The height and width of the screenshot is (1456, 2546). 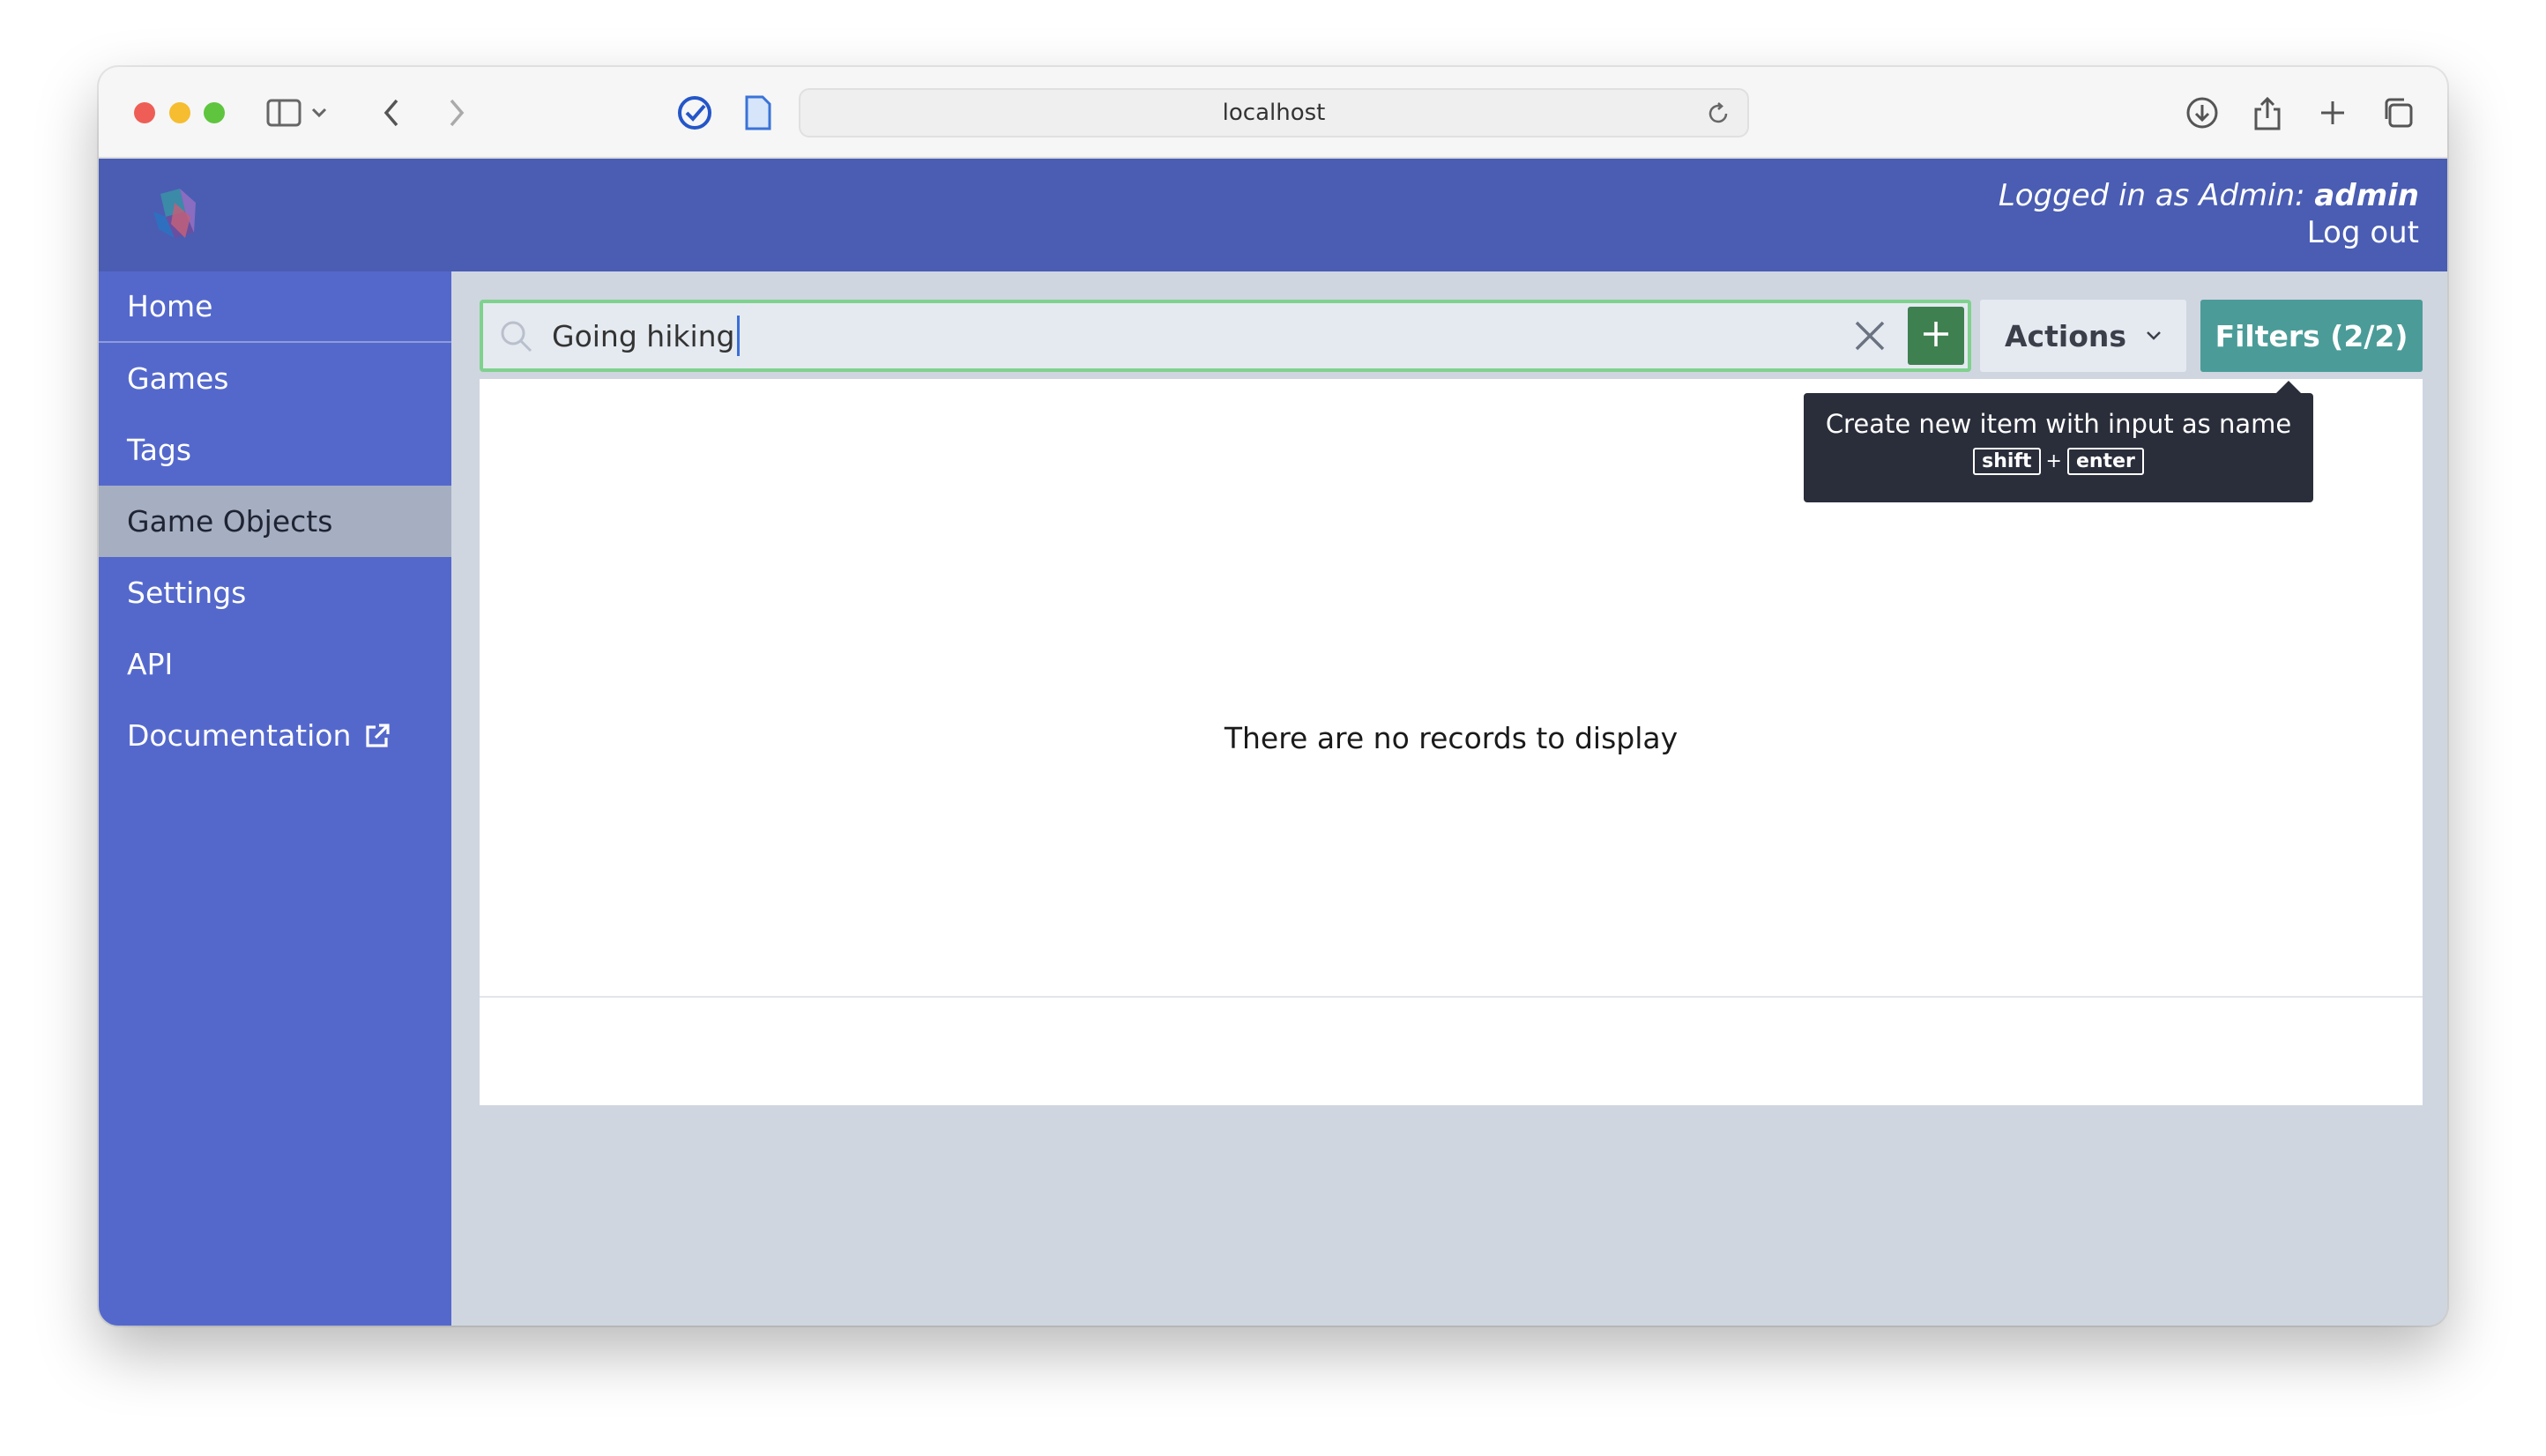 I want to click on address-bar: localhost, so click(x=1274, y=112).